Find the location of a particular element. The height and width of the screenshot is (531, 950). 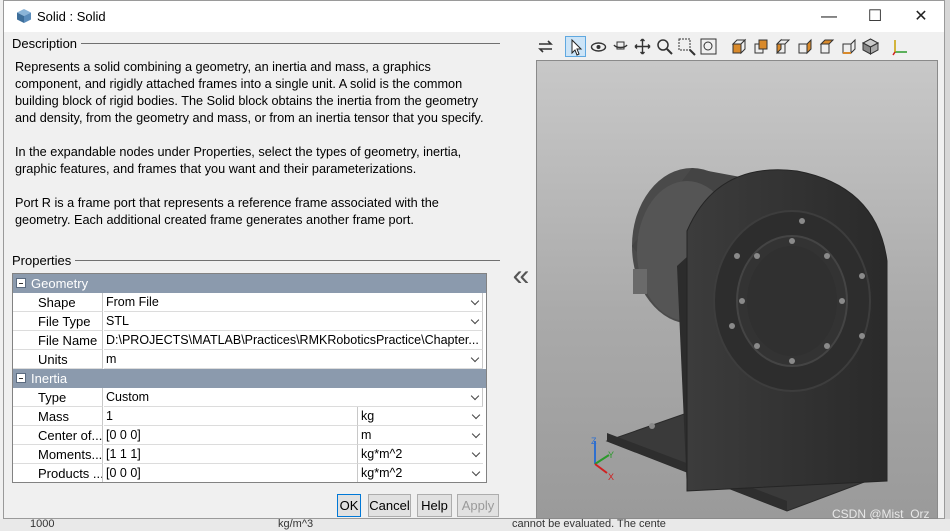

inertia-group-header: Inertia is located at coordinates (249, 378).